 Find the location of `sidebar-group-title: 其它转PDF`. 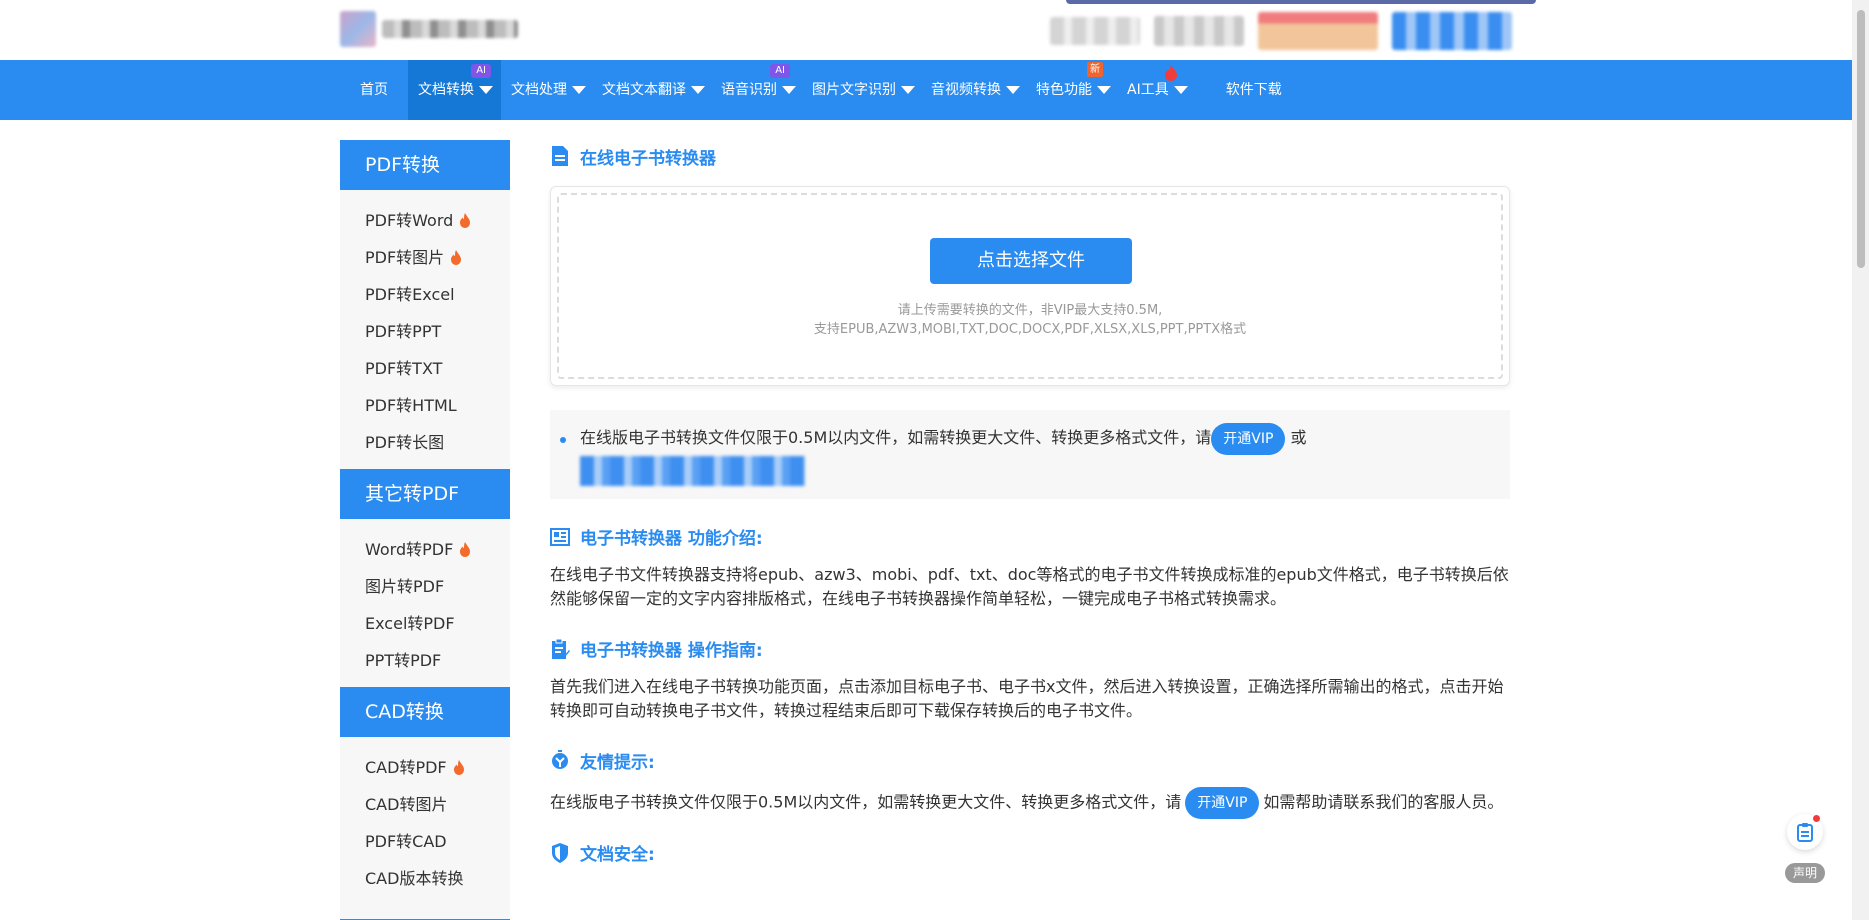

sidebar-group-title: 其它转PDF is located at coordinates (425, 494).